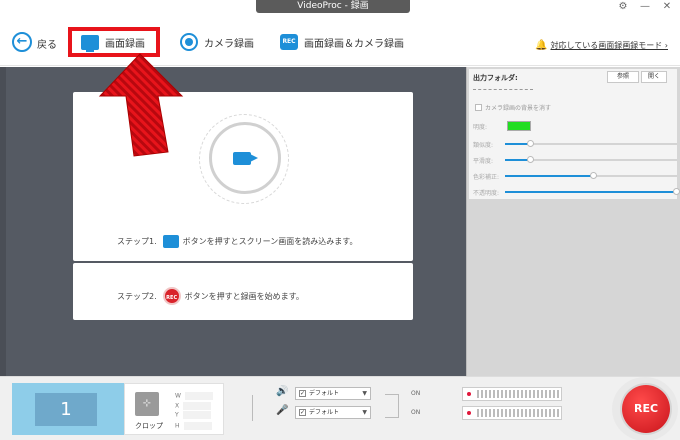 The image size is (680, 440). Describe the element at coordinates (197, 426) in the screenshot. I see `coord-h-input` at that location.